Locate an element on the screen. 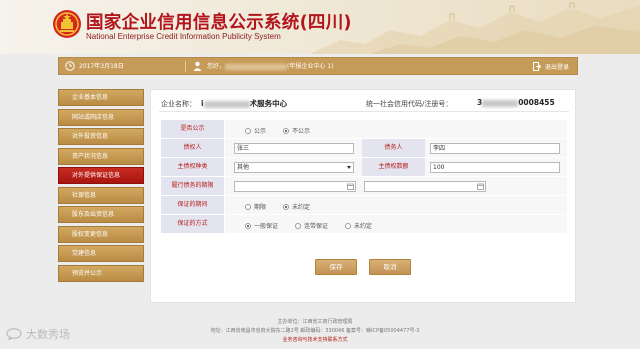 Image resolution: width=640 pixels, height=349 pixels. credit-code-label: 统一社会信用代码/注册号： is located at coordinates (409, 104).